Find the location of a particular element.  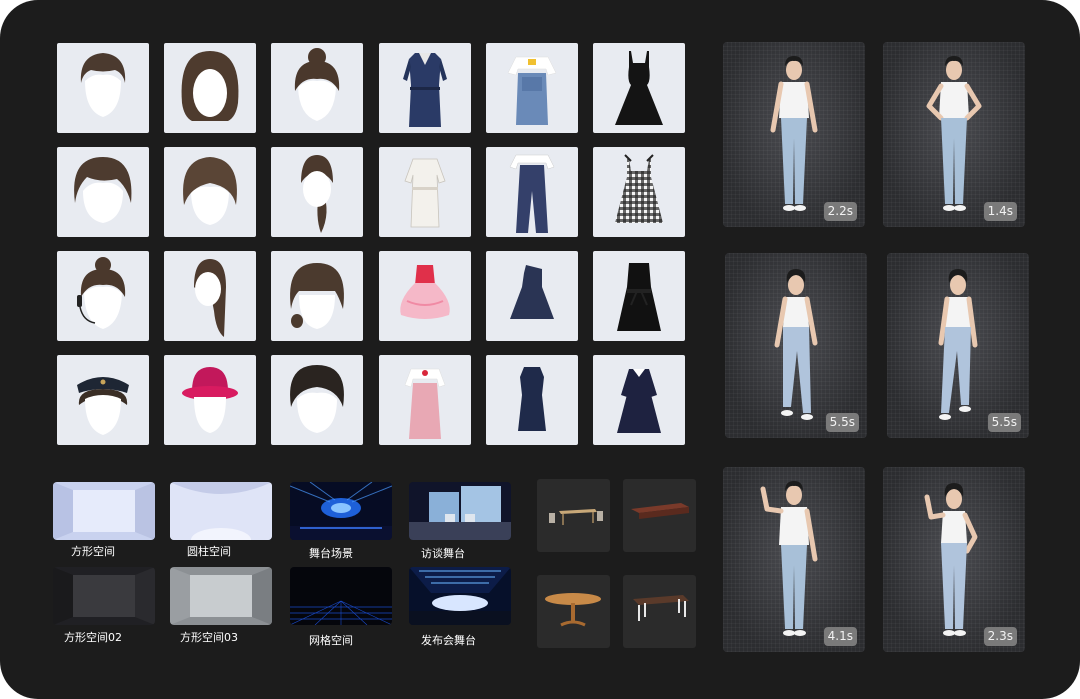

animation-duration-badge: 2.2s is located at coordinates (840, 211).